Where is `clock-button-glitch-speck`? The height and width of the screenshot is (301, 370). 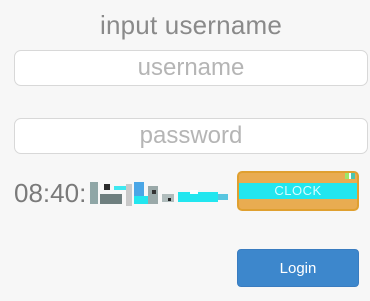 clock-button-glitch-speck is located at coordinates (350, 176).